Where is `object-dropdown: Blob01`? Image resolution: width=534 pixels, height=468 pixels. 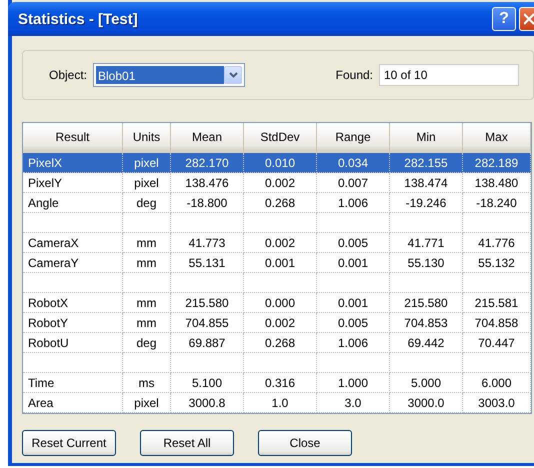 object-dropdown: Blob01 is located at coordinates (169, 75).